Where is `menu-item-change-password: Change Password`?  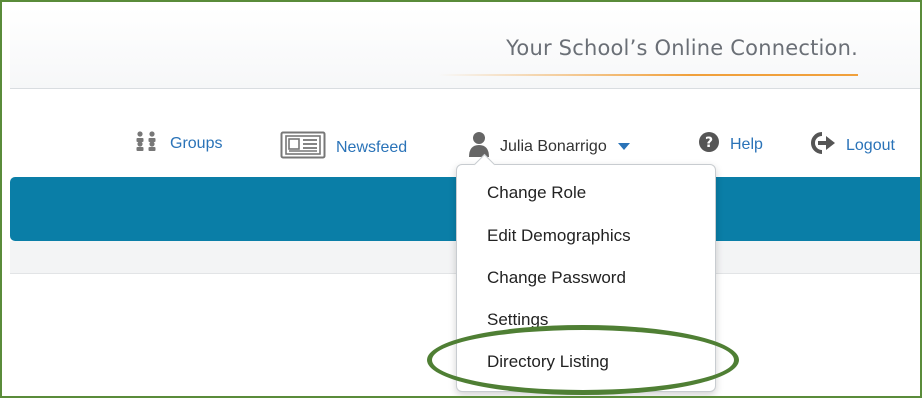 menu-item-change-password: Change Password is located at coordinates (556, 278).